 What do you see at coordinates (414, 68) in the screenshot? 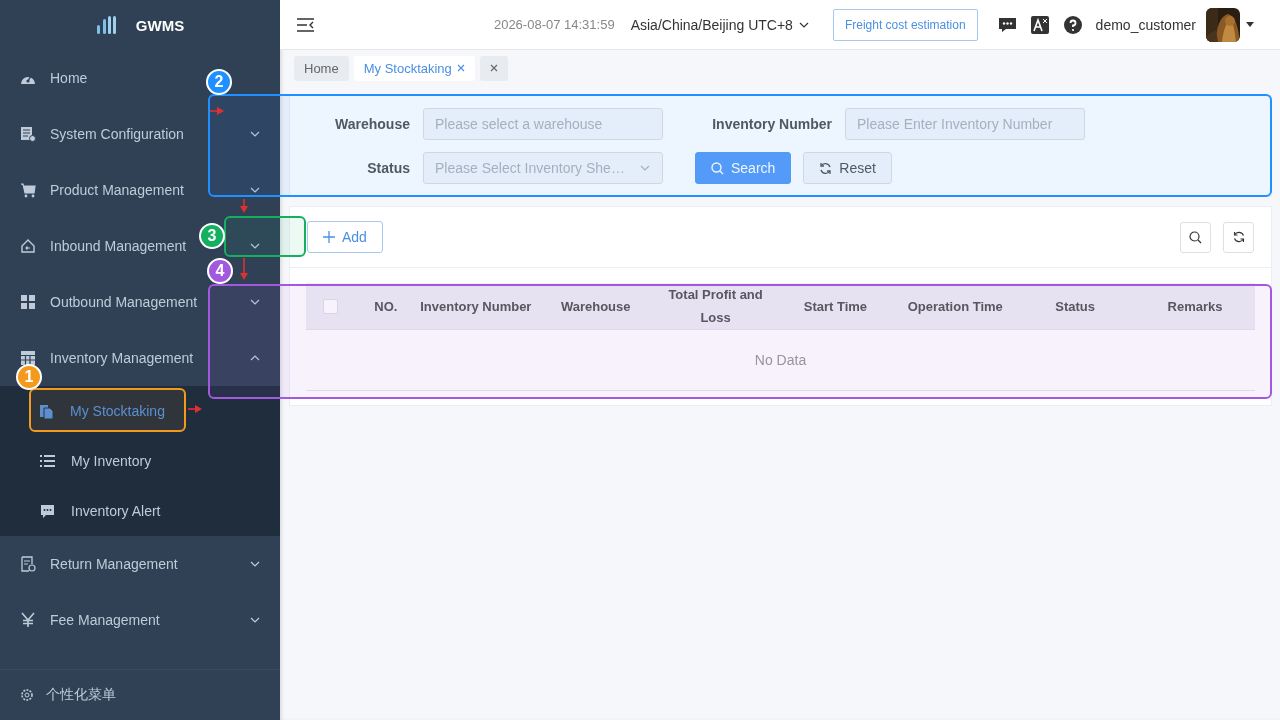
I see `page-tab: My Stocktaking` at bounding box center [414, 68].